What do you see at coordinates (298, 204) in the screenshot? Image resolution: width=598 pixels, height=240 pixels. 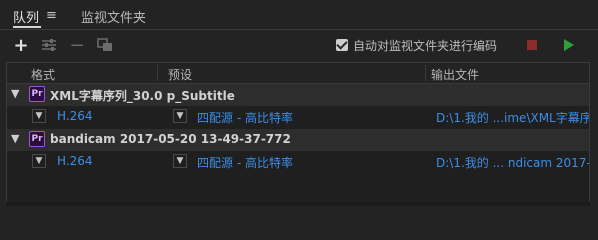 I see `panel-bottom-edge` at bounding box center [298, 204].